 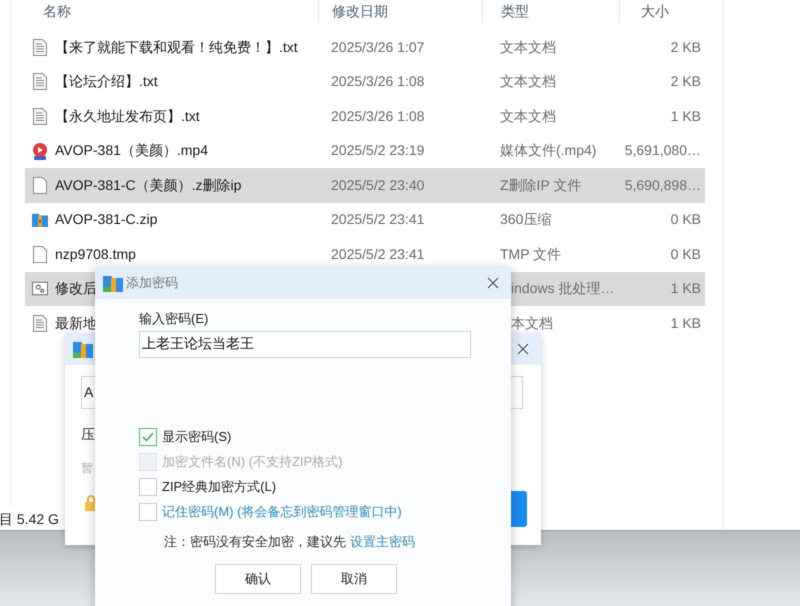 I want to click on dialog-button: 取消, so click(x=354, y=579).